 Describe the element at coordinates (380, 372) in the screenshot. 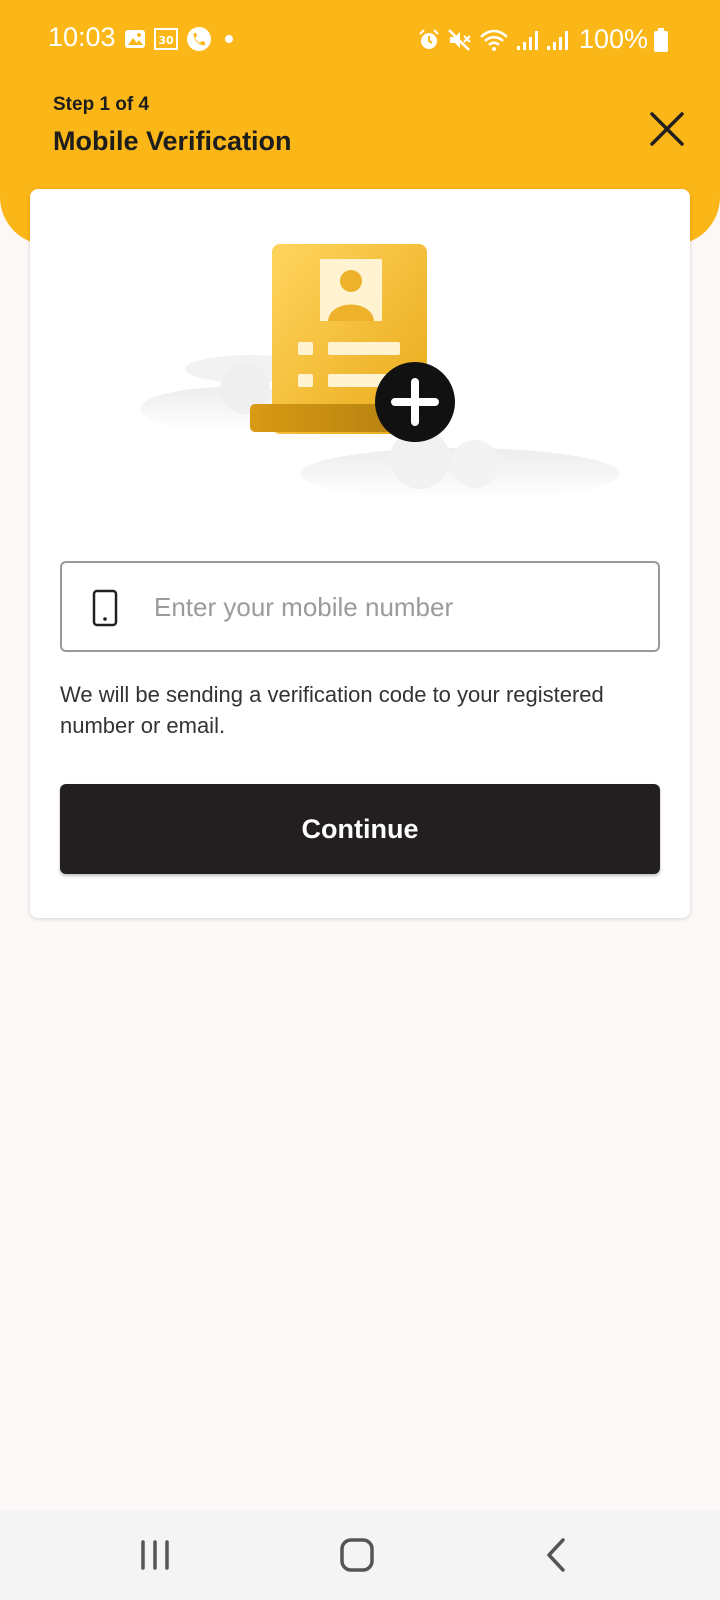

I see `id-card-illustration` at that location.